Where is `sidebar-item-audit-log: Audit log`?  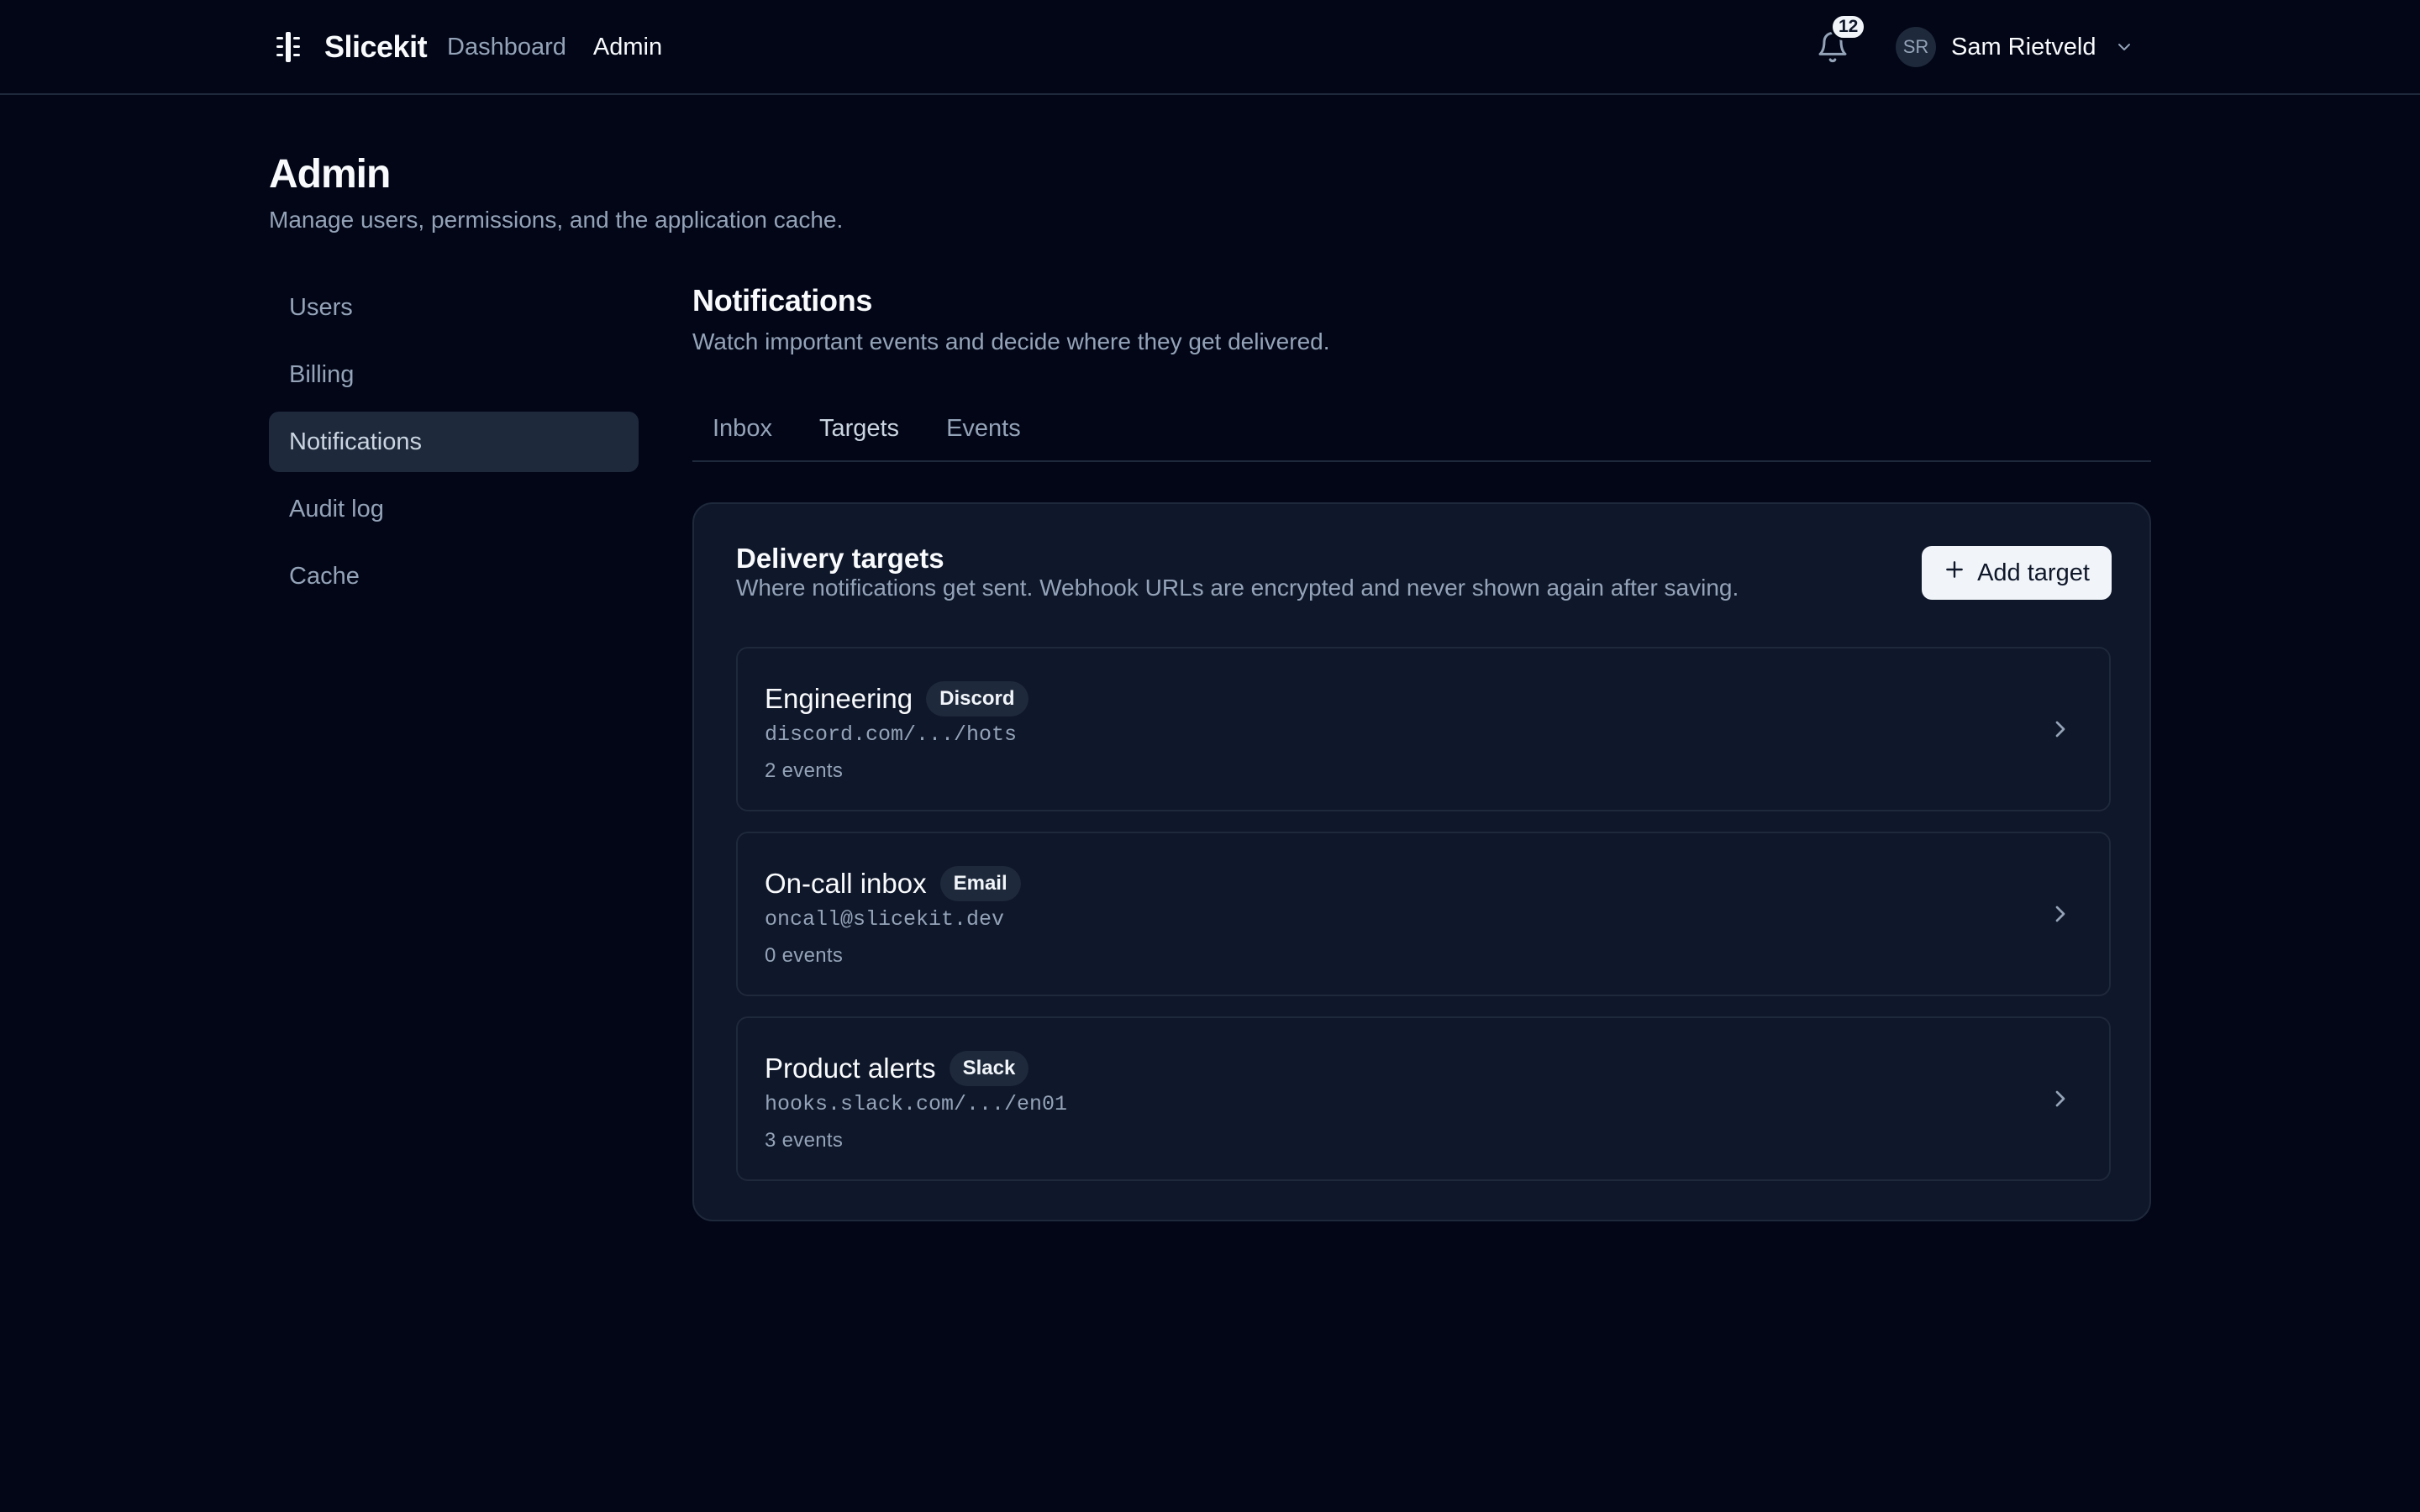
sidebar-item-audit-log: Audit log is located at coordinates (454, 509).